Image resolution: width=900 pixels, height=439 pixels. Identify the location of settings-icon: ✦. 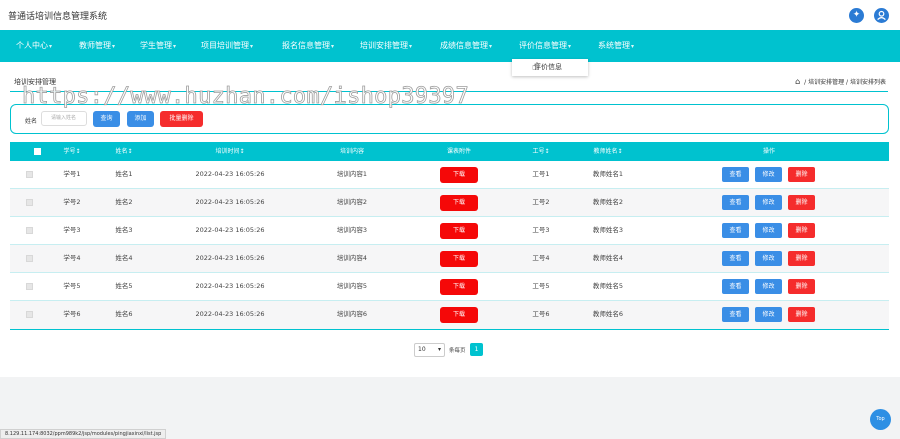
(856, 15).